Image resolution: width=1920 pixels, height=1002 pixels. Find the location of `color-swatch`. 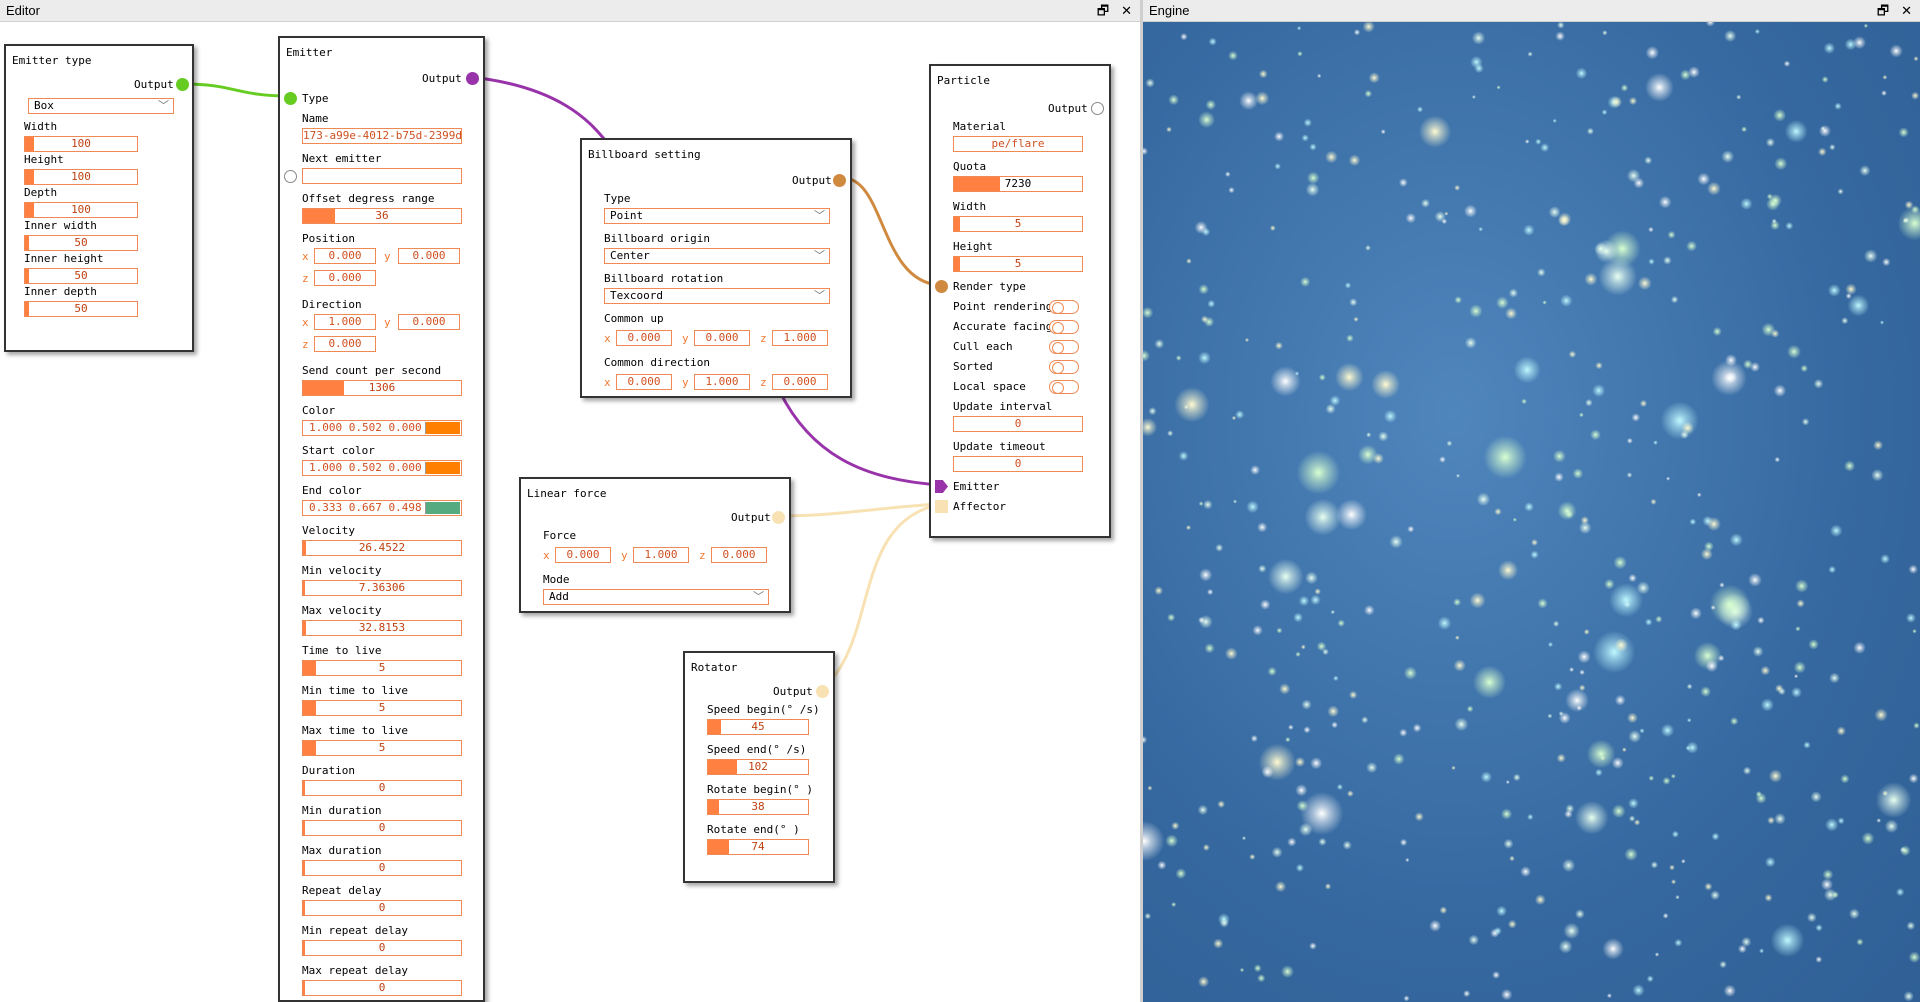

color-swatch is located at coordinates (442, 428).